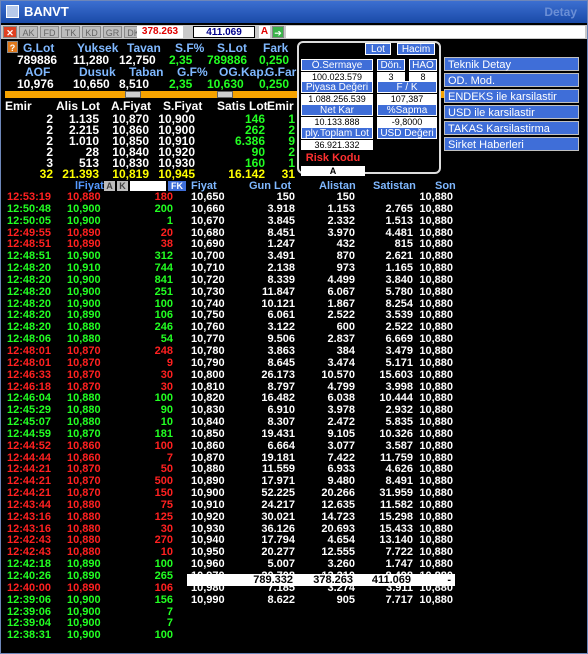 The width and height of the screenshot is (588, 654). I want to click on trade-lot: 30, so click(166, 374).